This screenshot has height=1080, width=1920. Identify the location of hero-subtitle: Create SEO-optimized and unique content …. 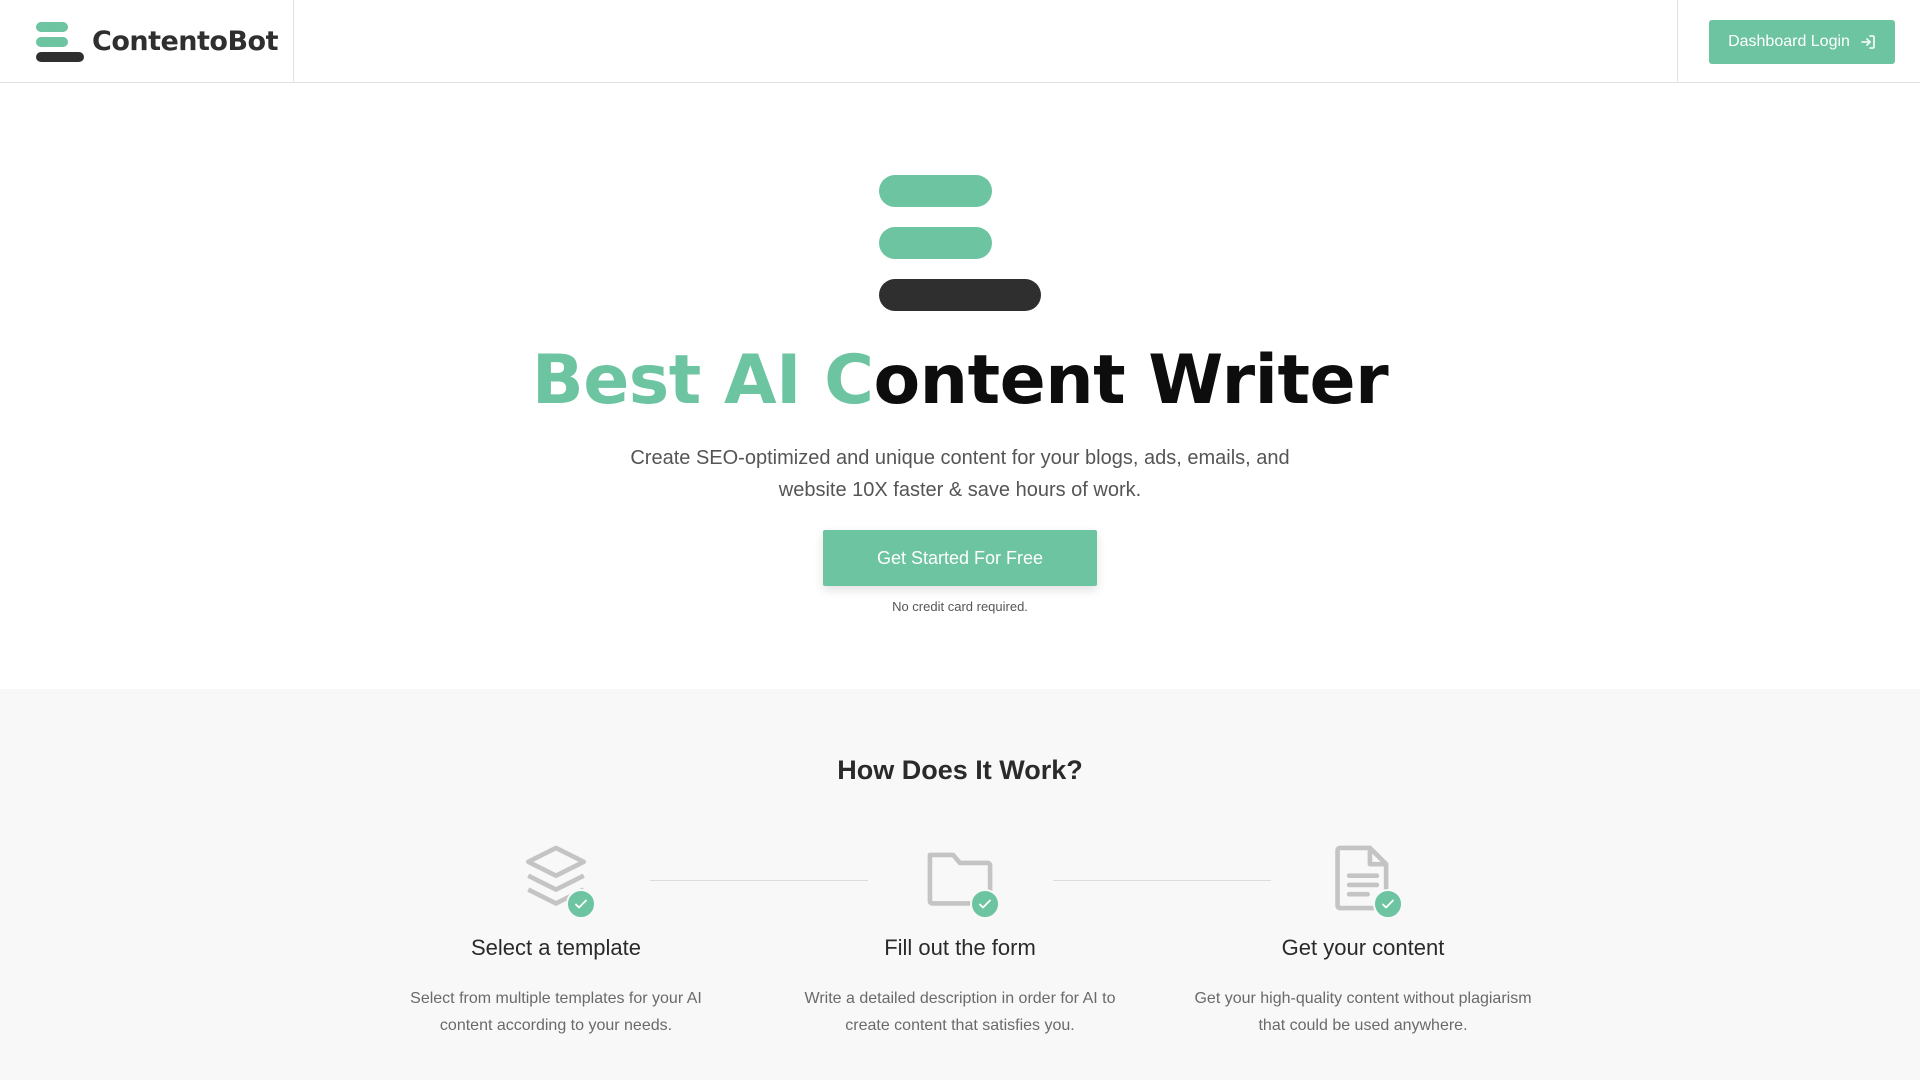
(960, 474).